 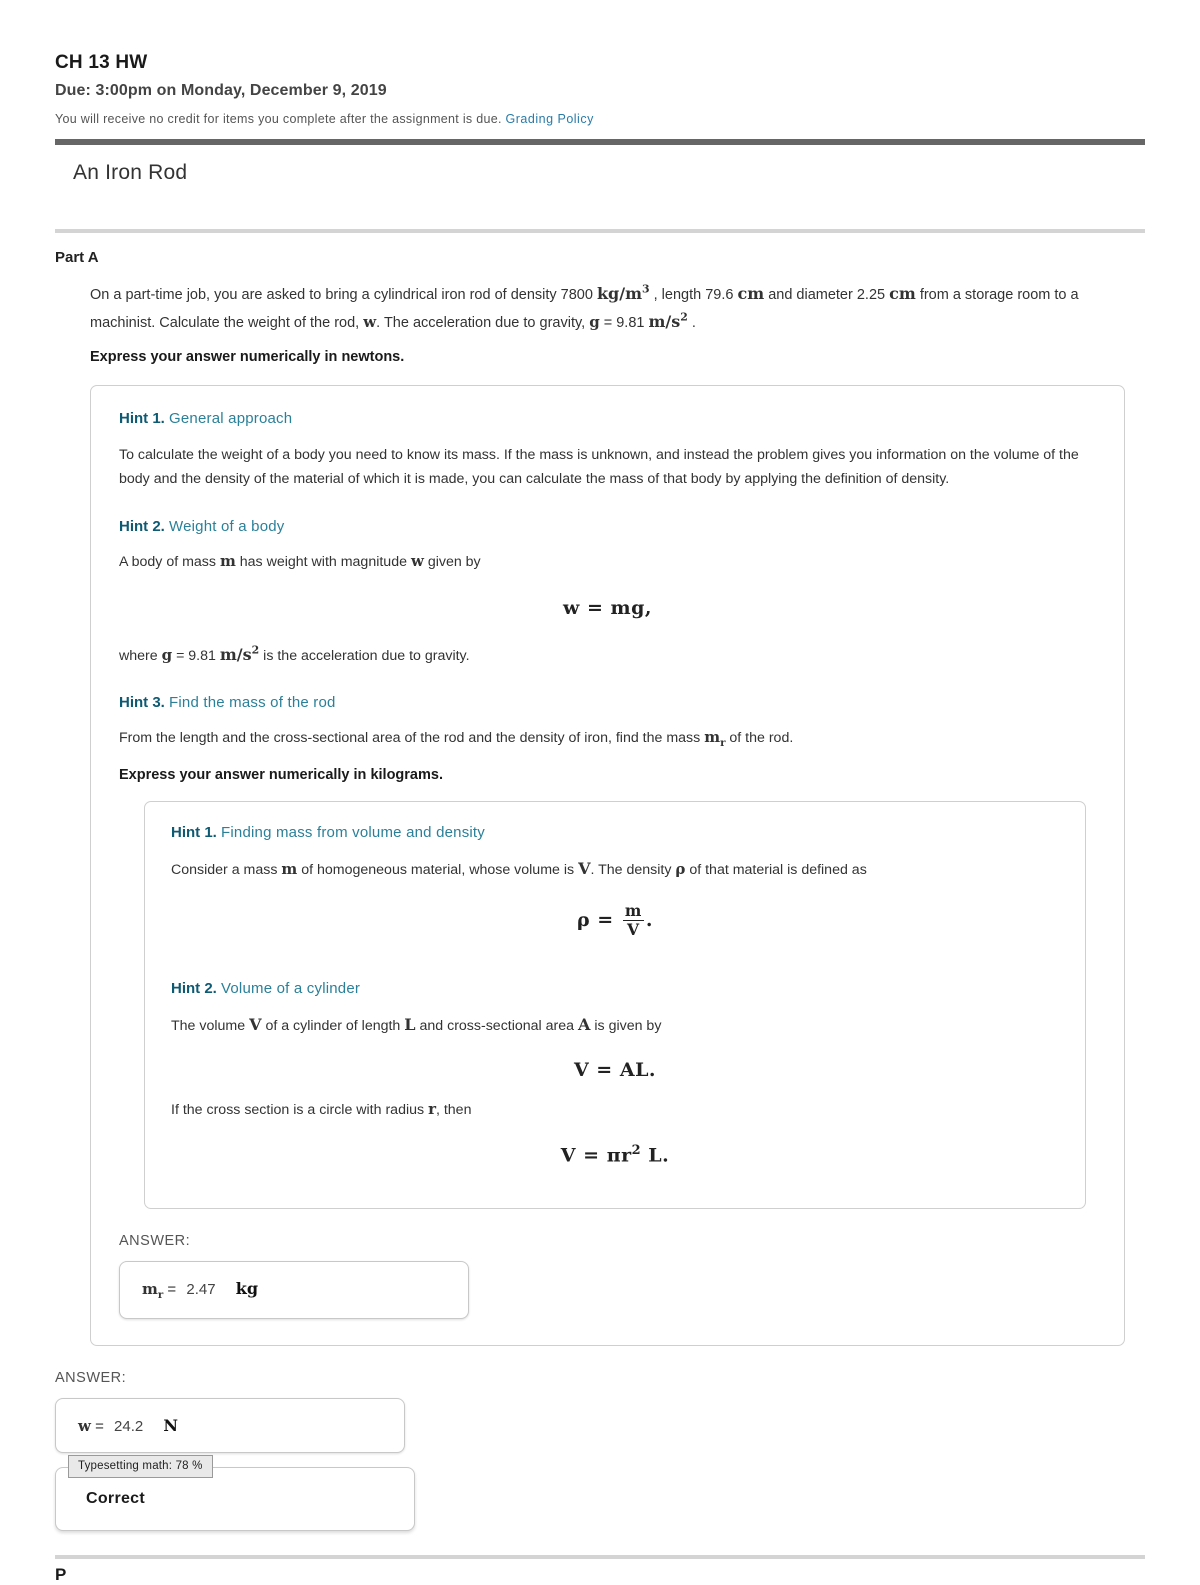 What do you see at coordinates (155, 1240) in the screenshot?
I see `nested-answer-label: ANSWER:` at bounding box center [155, 1240].